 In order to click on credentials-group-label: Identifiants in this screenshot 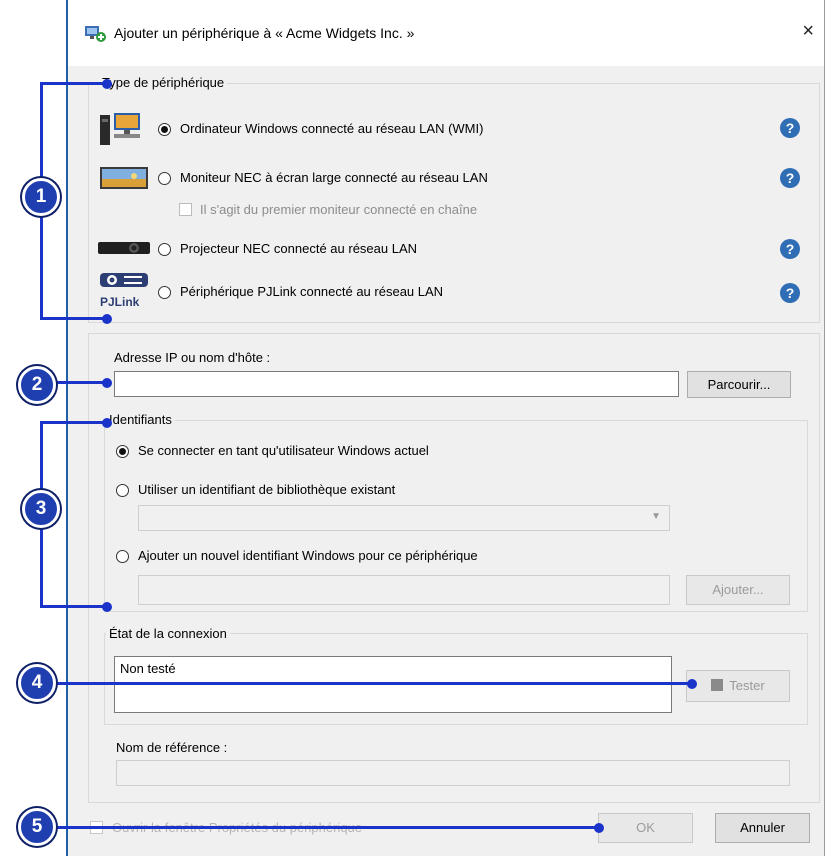, I will do `click(140, 419)`.